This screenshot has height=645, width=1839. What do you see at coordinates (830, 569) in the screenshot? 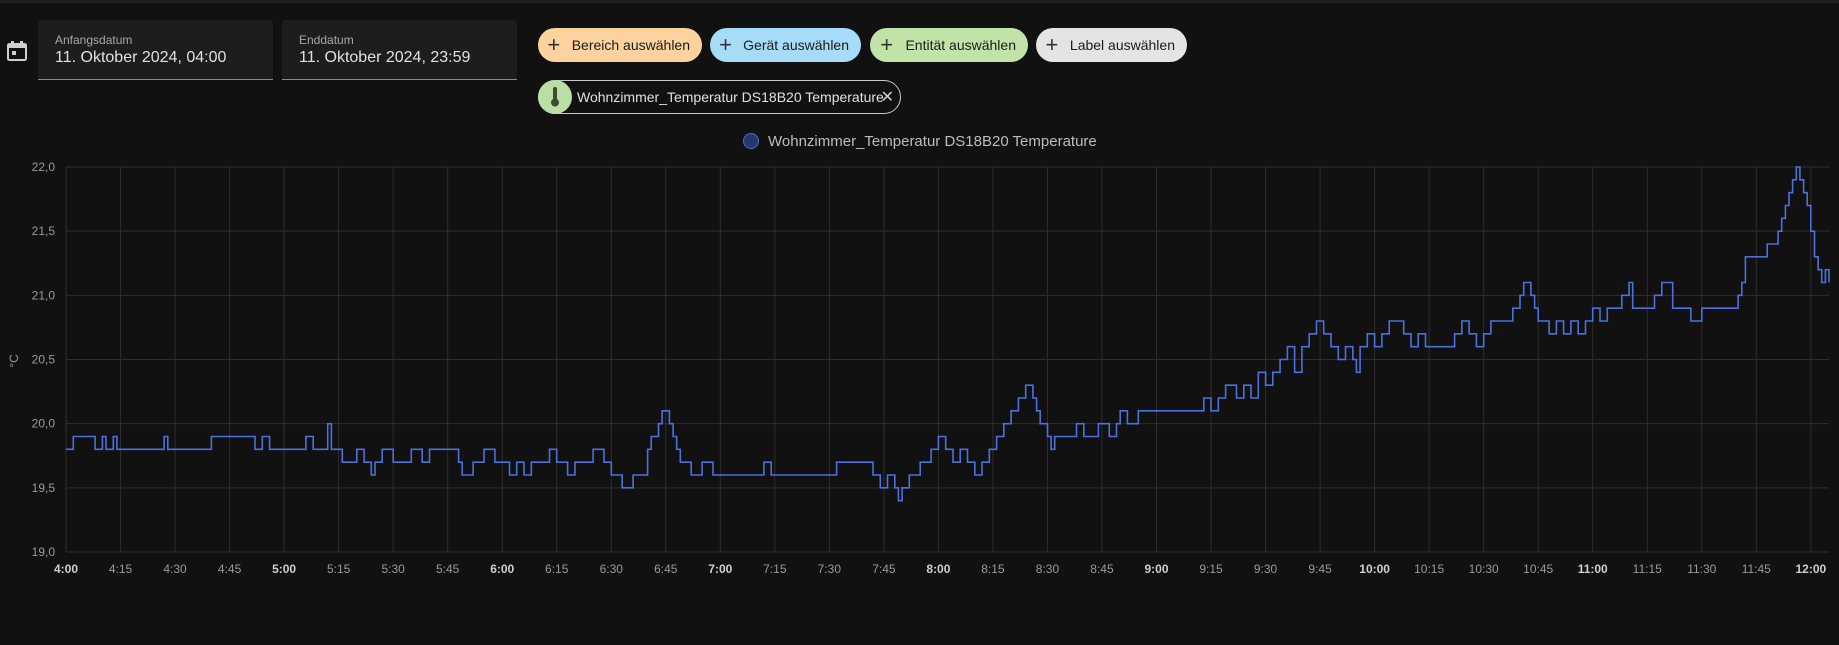
I see `x-tick-label: 7:30` at bounding box center [830, 569].